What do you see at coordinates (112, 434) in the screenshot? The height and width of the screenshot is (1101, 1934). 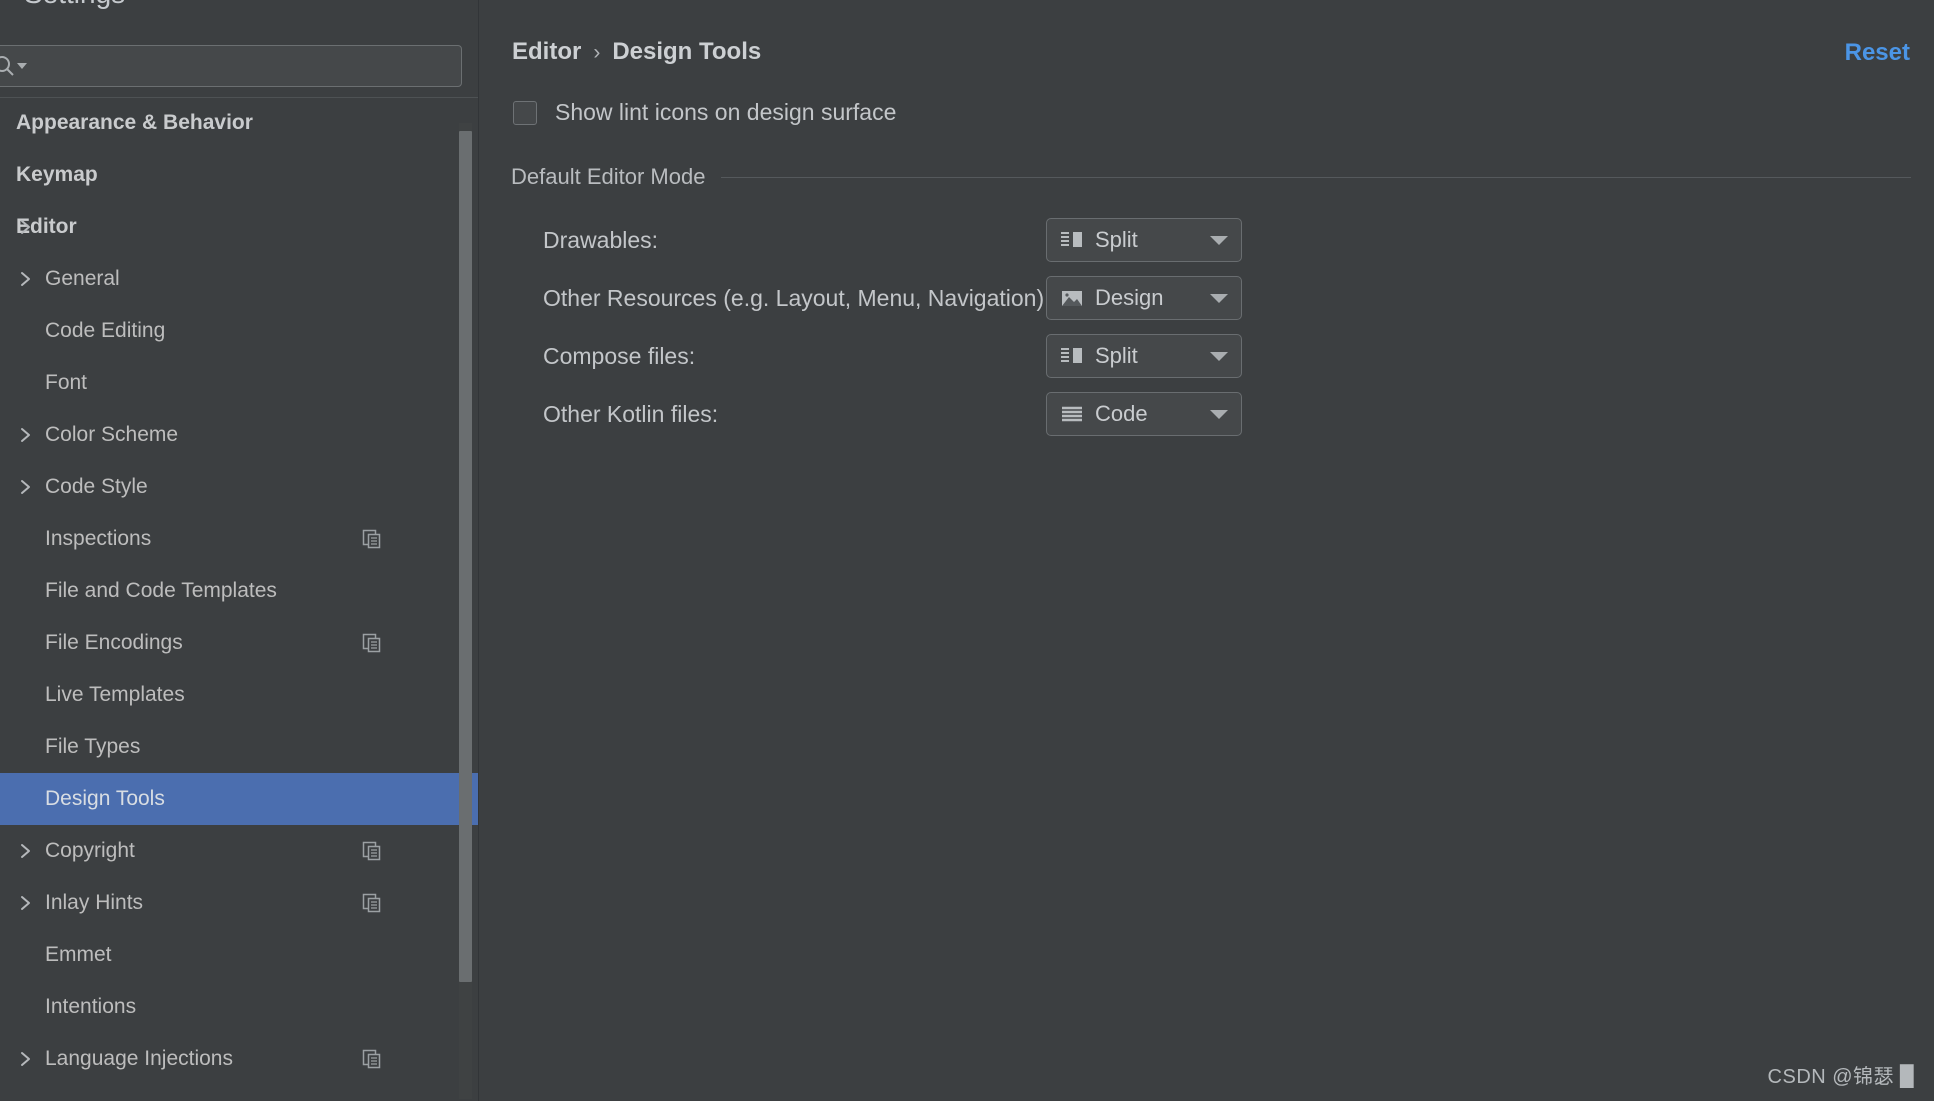 I see `sidebar-item-label: Color Scheme` at bounding box center [112, 434].